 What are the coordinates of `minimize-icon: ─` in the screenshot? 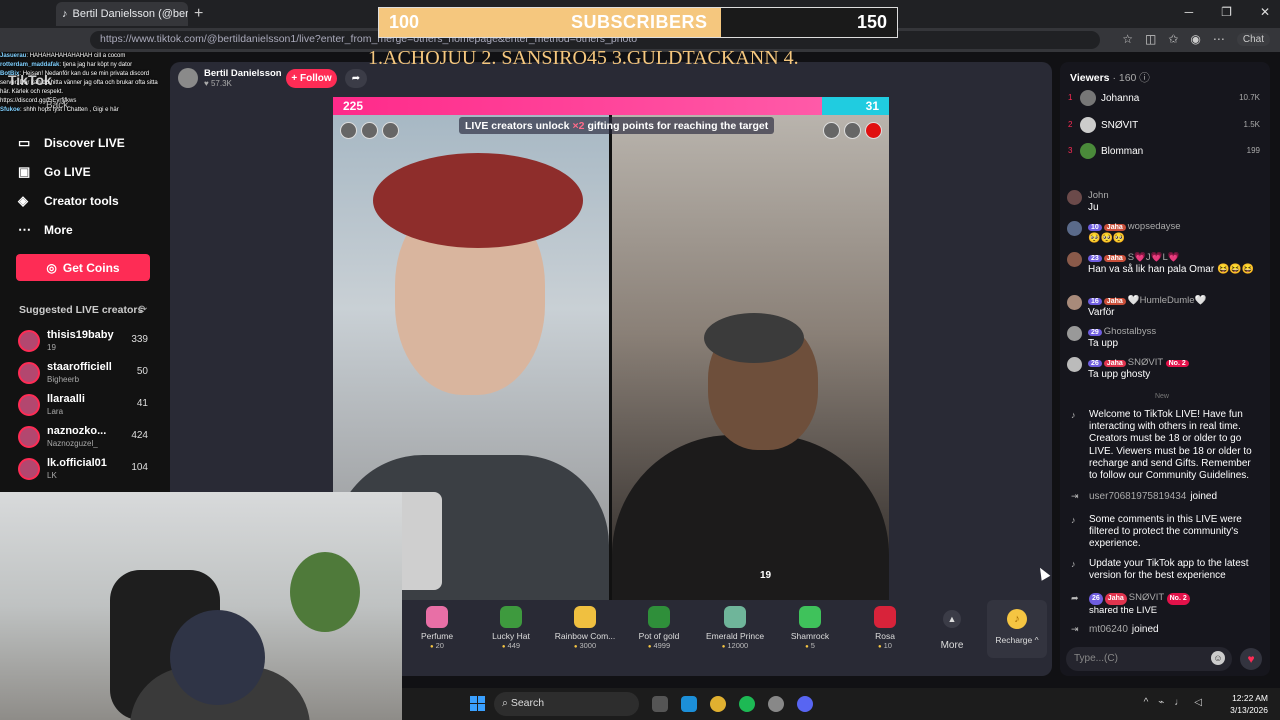 It's located at (1189, 12).